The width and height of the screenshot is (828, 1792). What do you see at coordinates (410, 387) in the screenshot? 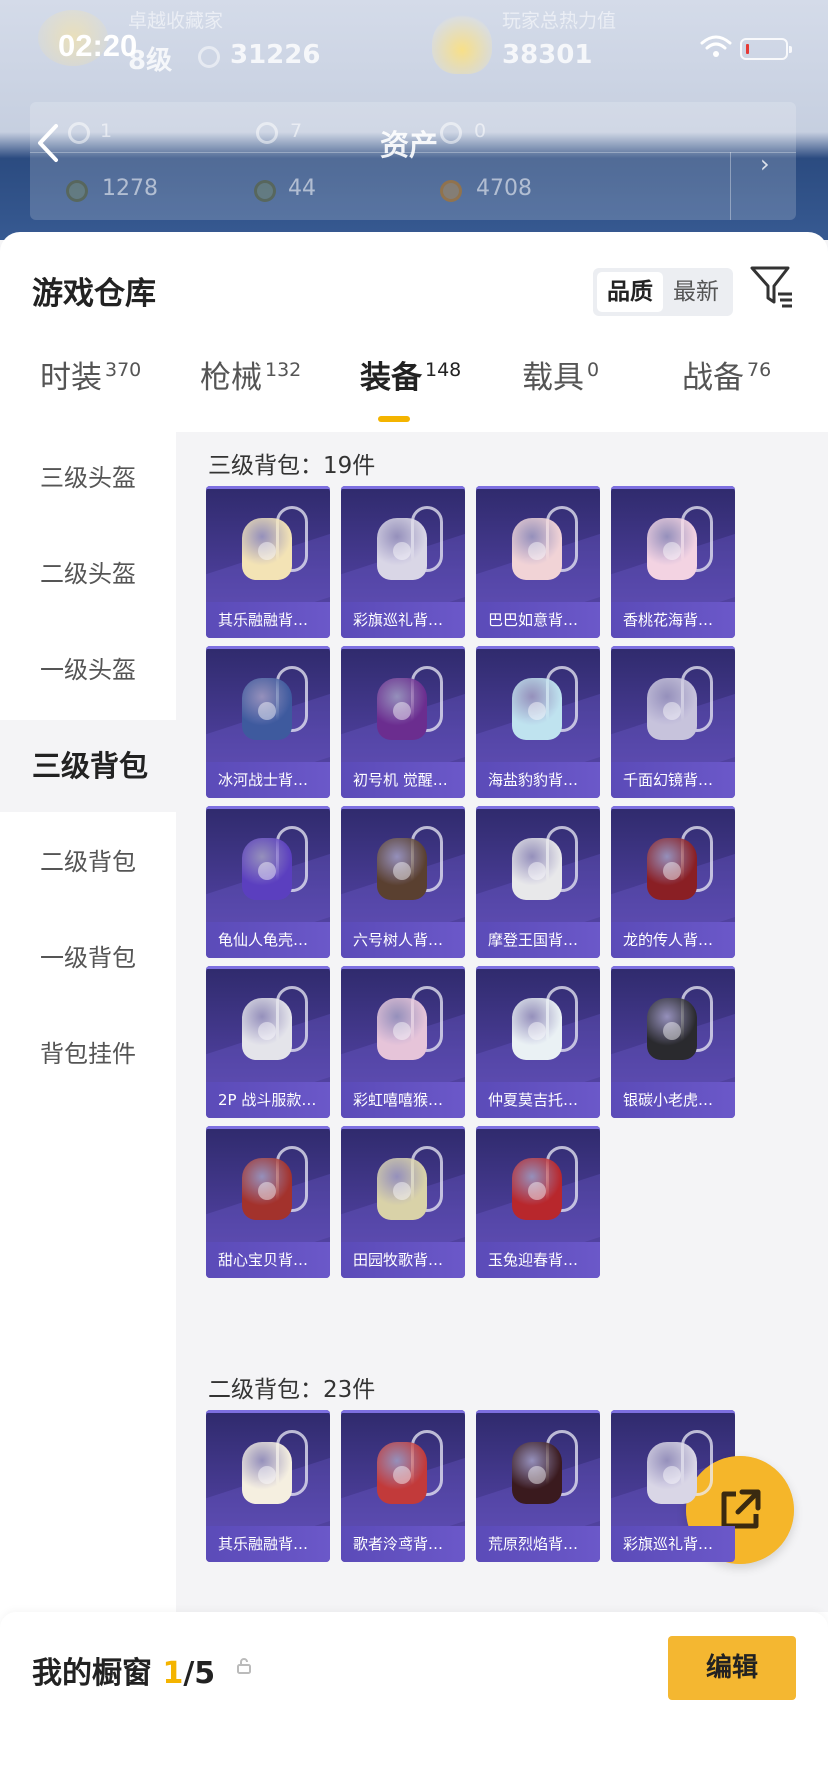
I see `tab-equipment: 装备 148` at bounding box center [410, 387].